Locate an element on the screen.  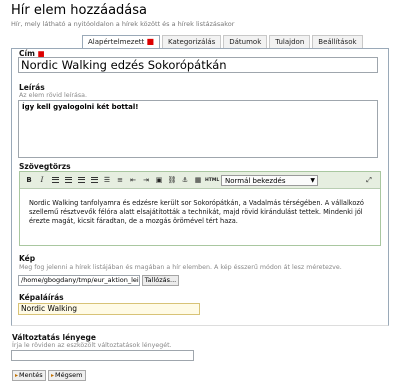
tab-default-label: Alapértelmezett is located at coordinates (116, 42).